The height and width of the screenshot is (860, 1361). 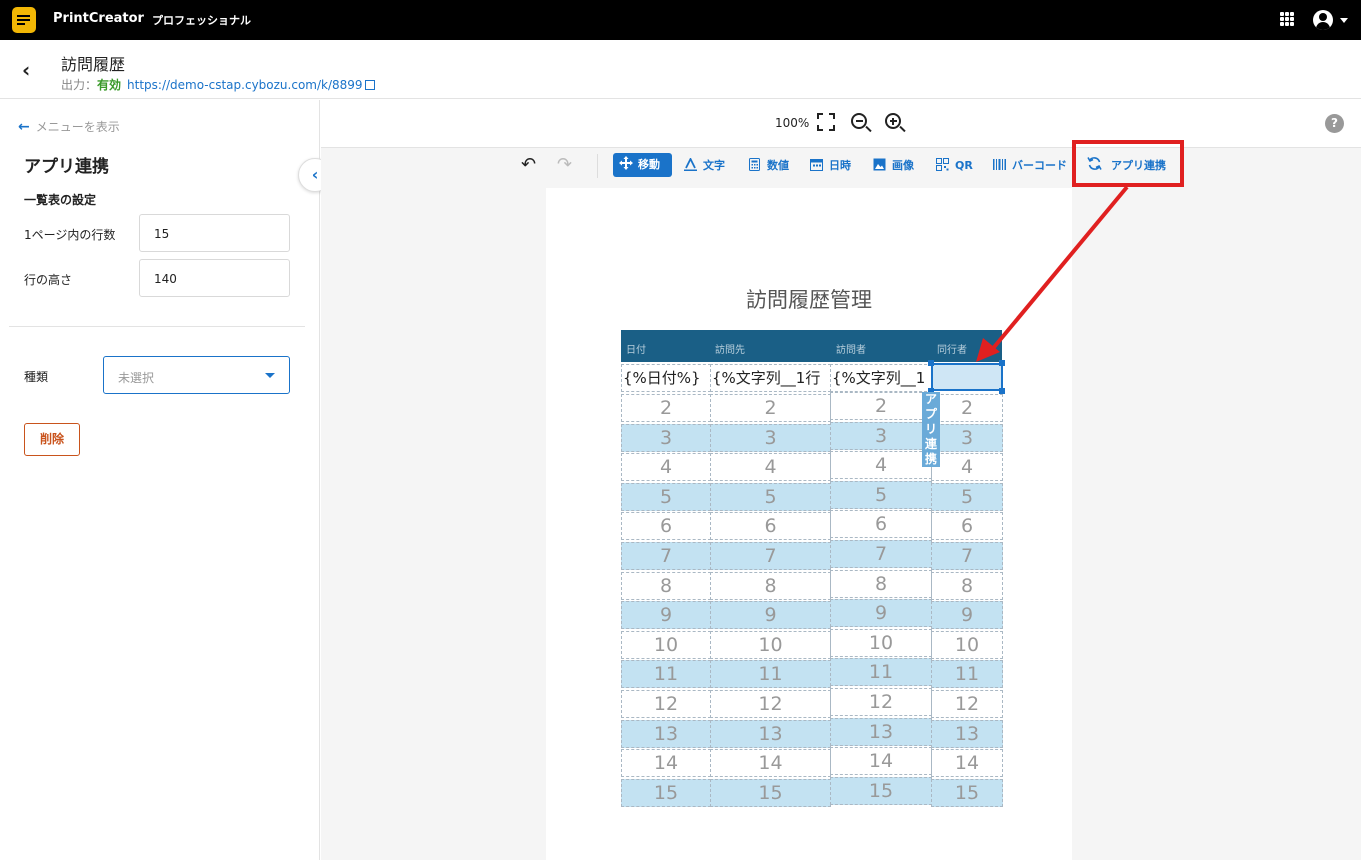 I want to click on redo-icon: ↷, so click(x=564, y=164).